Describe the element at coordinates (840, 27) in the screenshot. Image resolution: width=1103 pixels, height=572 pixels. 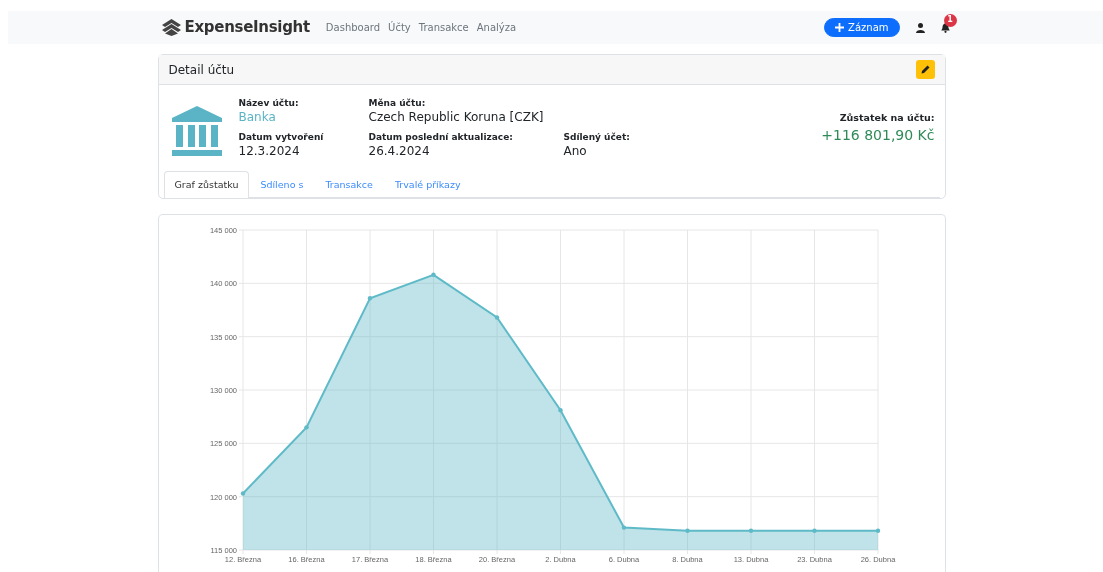
I see `plus-icon` at that location.